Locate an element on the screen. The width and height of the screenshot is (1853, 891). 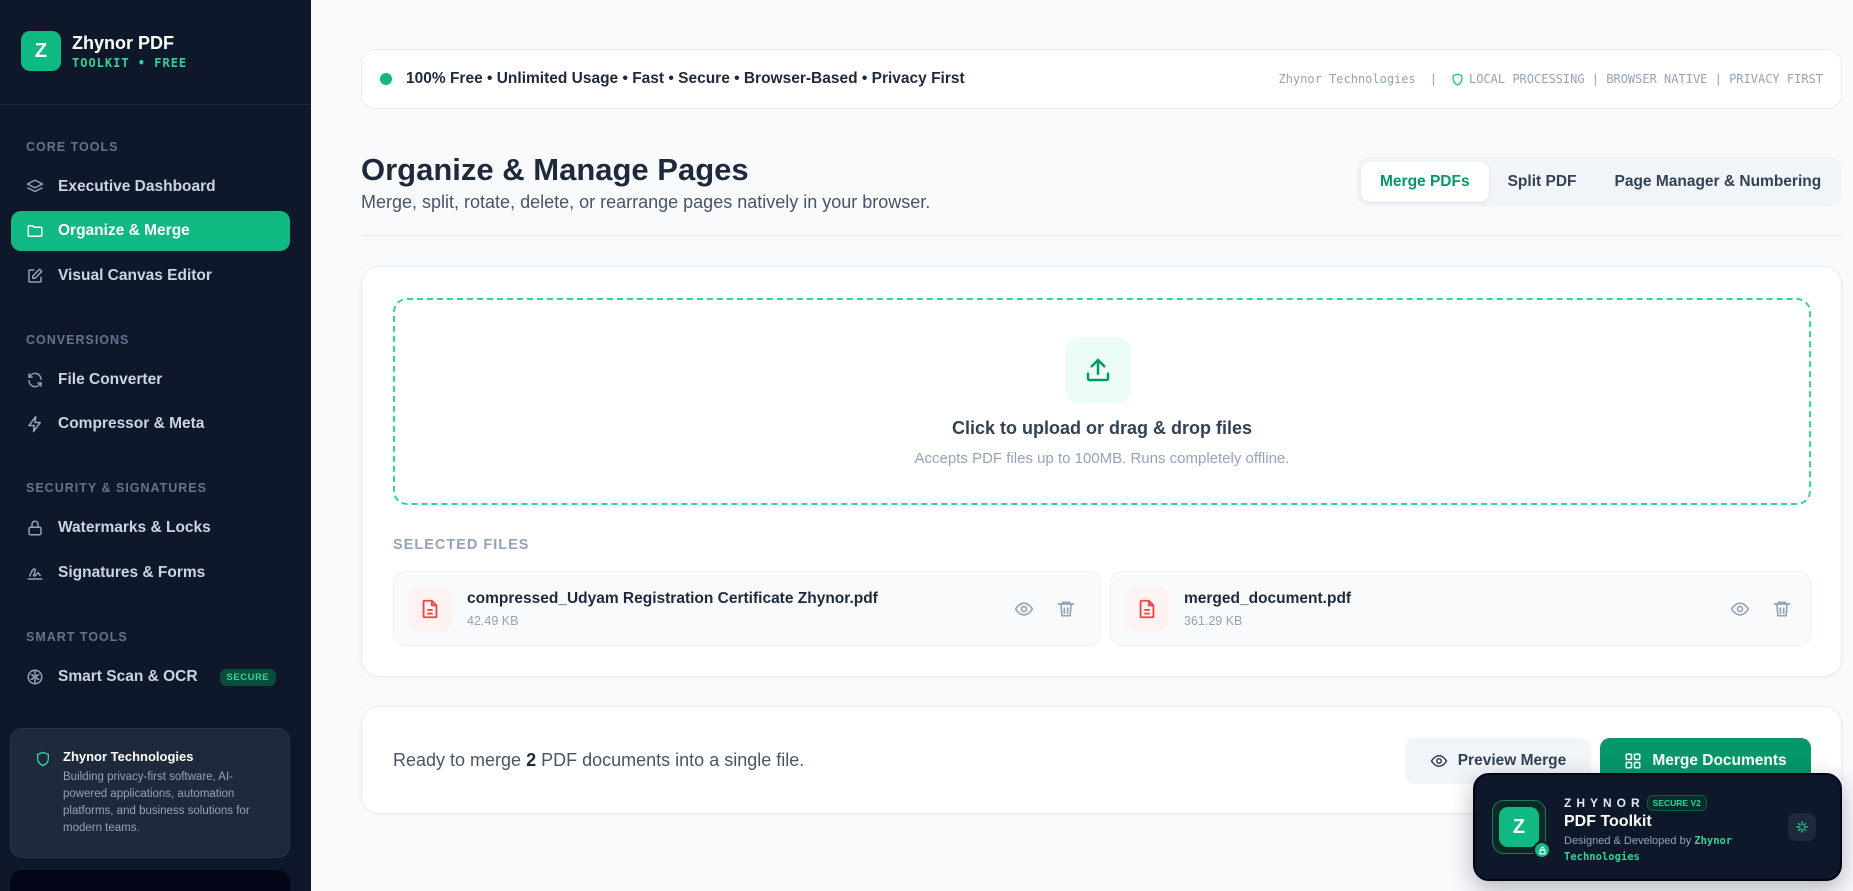
company-name: Zhynor Technologies is located at coordinates (1347, 79).